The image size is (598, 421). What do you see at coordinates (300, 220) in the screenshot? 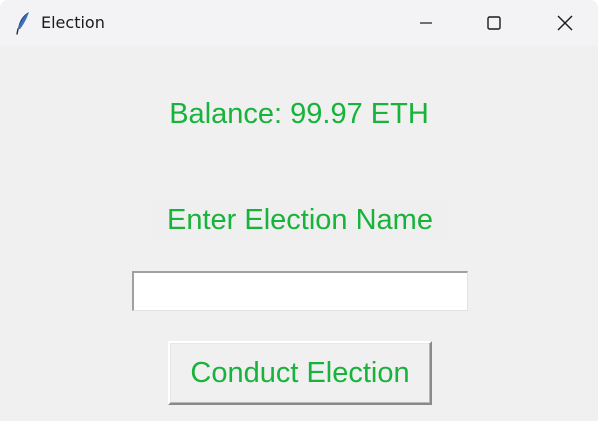
I see `election-name-prompt: Enter Election Name` at bounding box center [300, 220].